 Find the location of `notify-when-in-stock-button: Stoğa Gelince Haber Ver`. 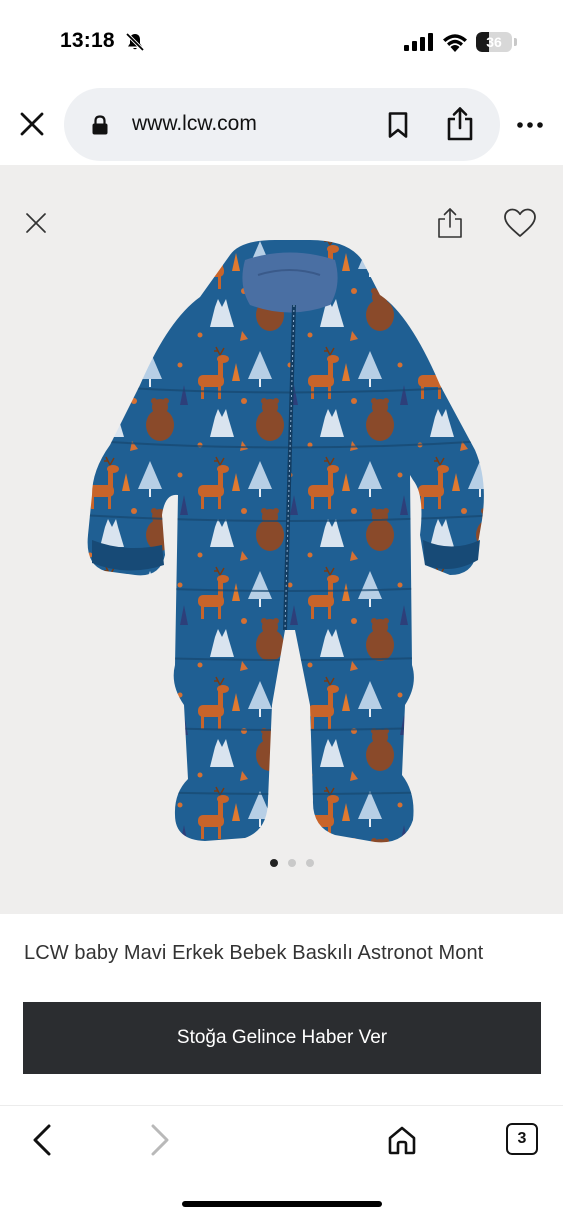

notify-when-in-stock-button: Stoğa Gelince Haber Ver is located at coordinates (282, 1038).